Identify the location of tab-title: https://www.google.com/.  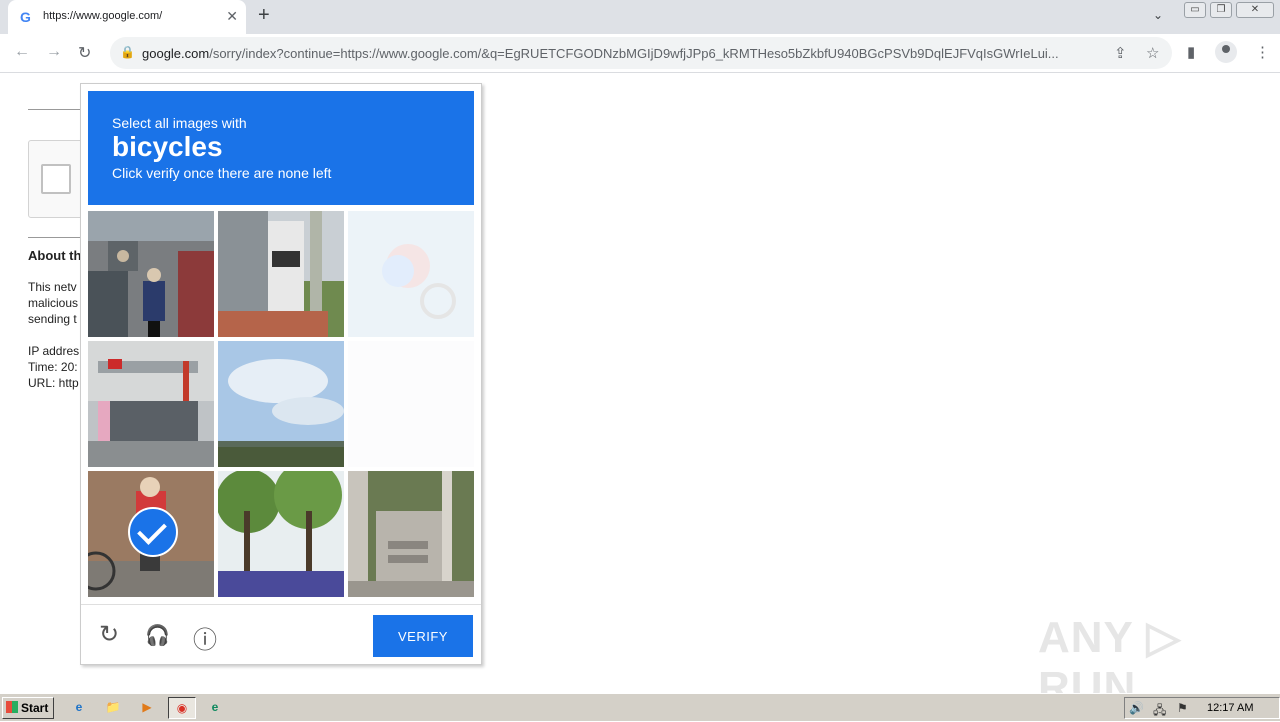
(103, 16).